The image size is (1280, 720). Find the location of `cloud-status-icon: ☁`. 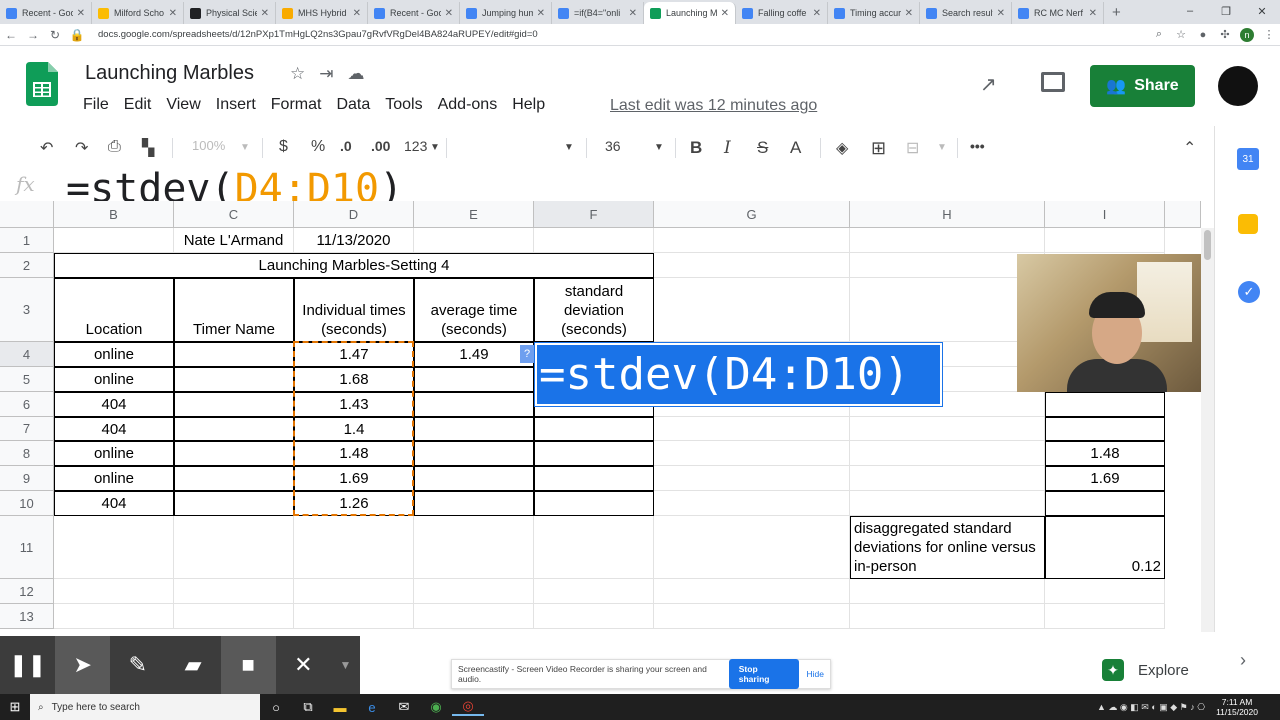

cloud-status-icon: ☁ is located at coordinates (356, 74).